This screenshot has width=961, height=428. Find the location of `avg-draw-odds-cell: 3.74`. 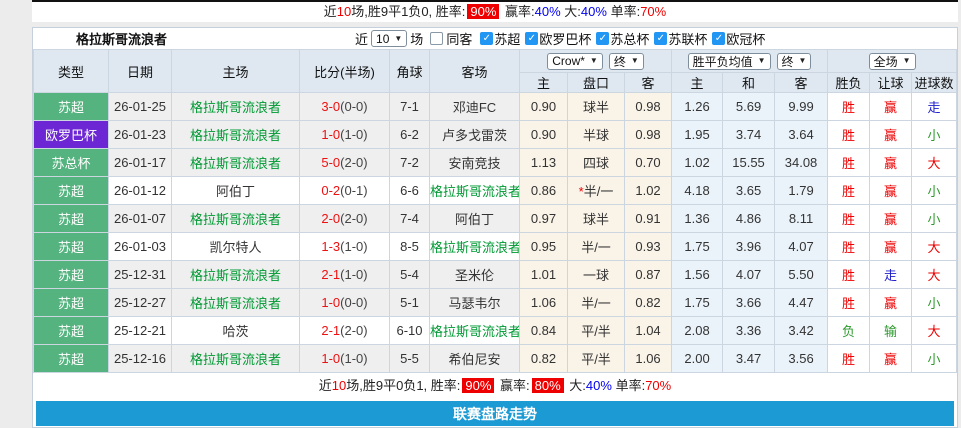

avg-draw-odds-cell: 3.74 is located at coordinates (749, 134).